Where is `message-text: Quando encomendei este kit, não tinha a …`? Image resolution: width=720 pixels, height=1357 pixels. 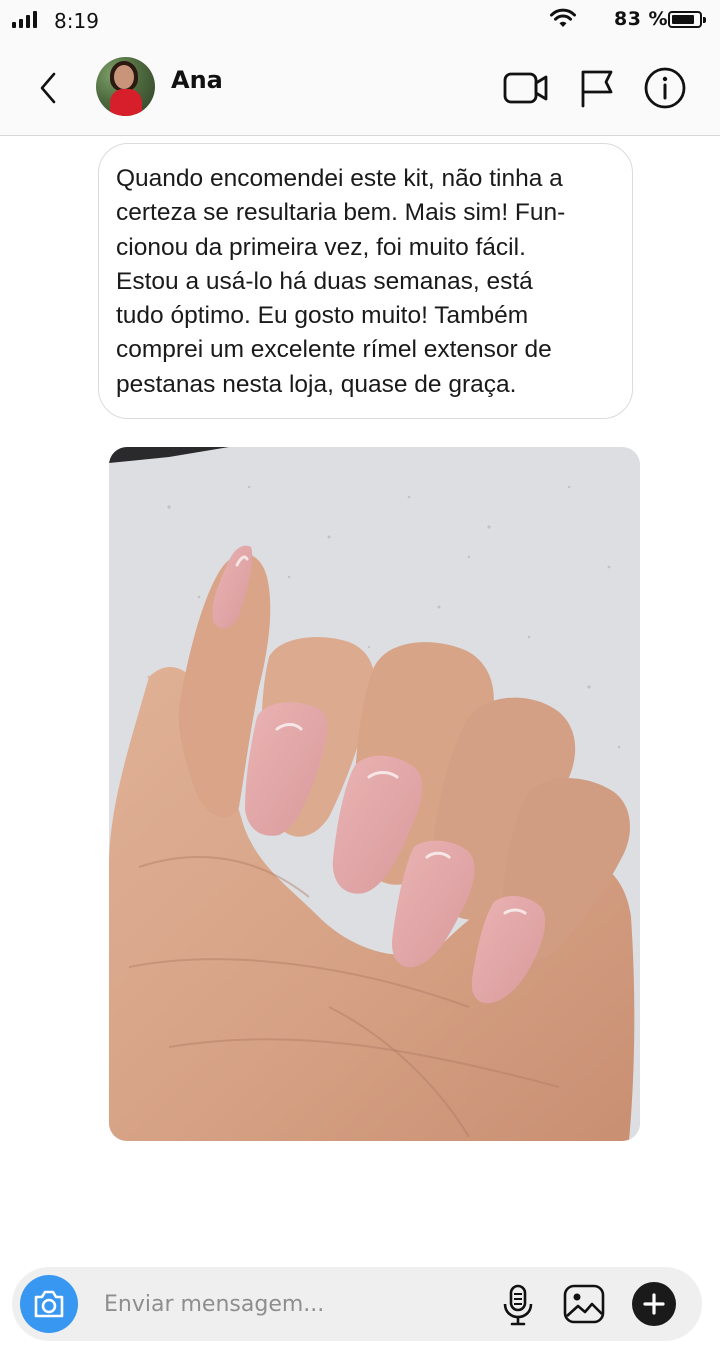
message-text: Quando encomendei este kit, não tinha a … is located at coordinates (366, 282).